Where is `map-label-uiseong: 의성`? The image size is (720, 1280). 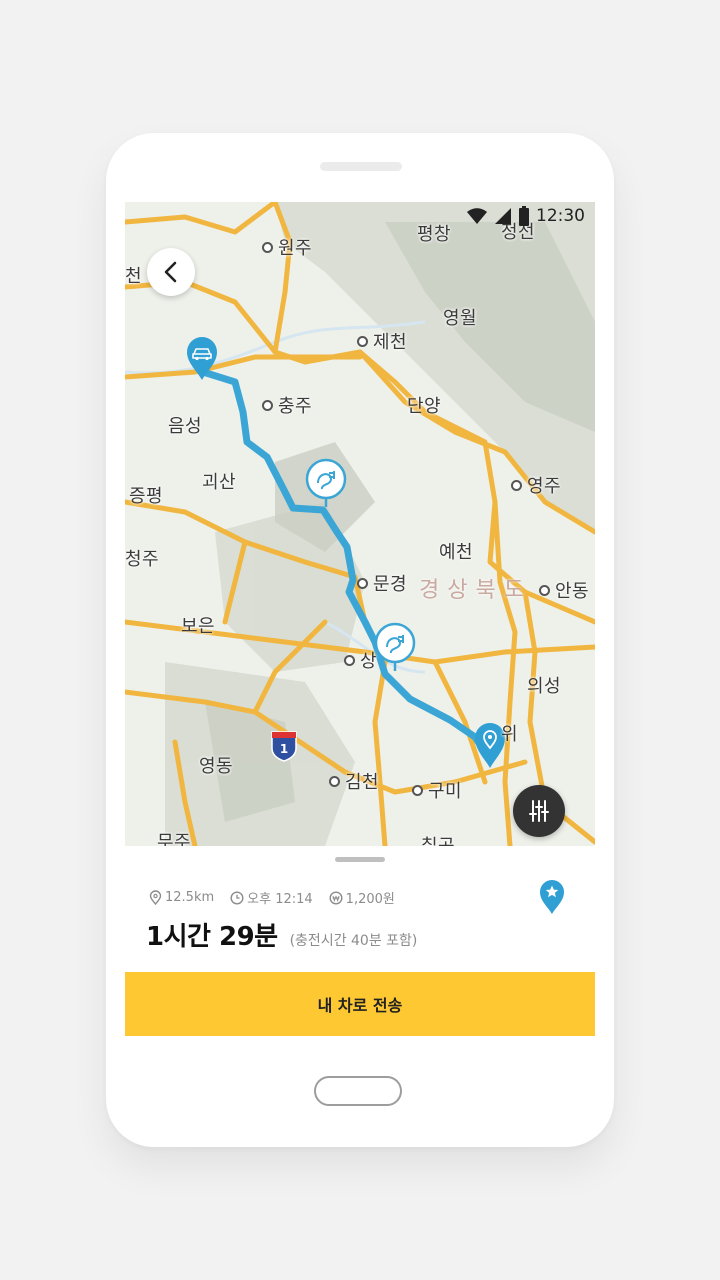
map-label-uiseong: 의성 is located at coordinates (544, 686).